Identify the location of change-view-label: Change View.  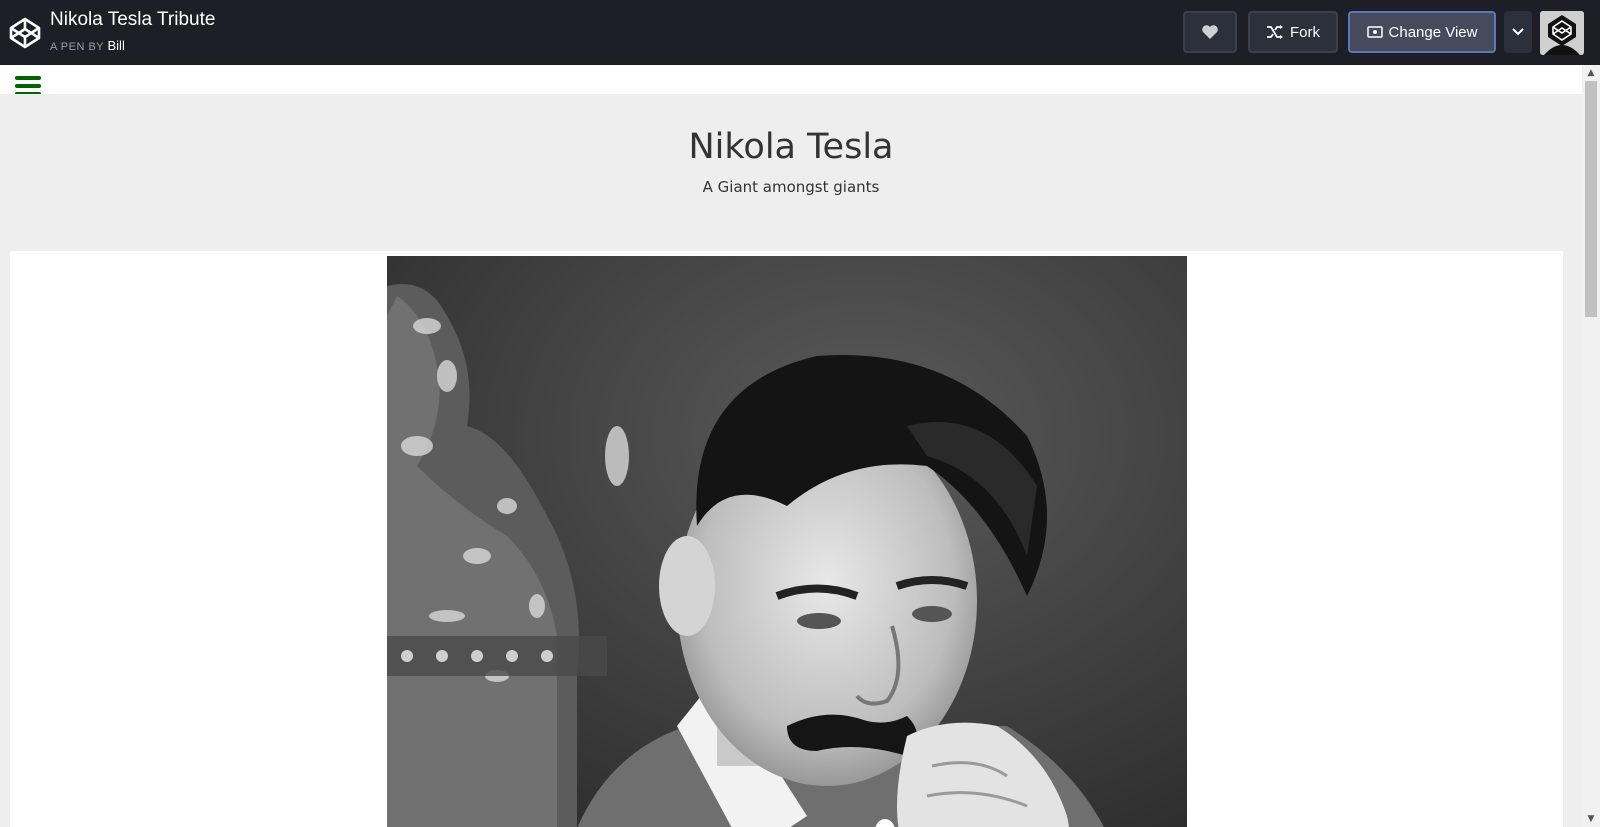
(1433, 32).